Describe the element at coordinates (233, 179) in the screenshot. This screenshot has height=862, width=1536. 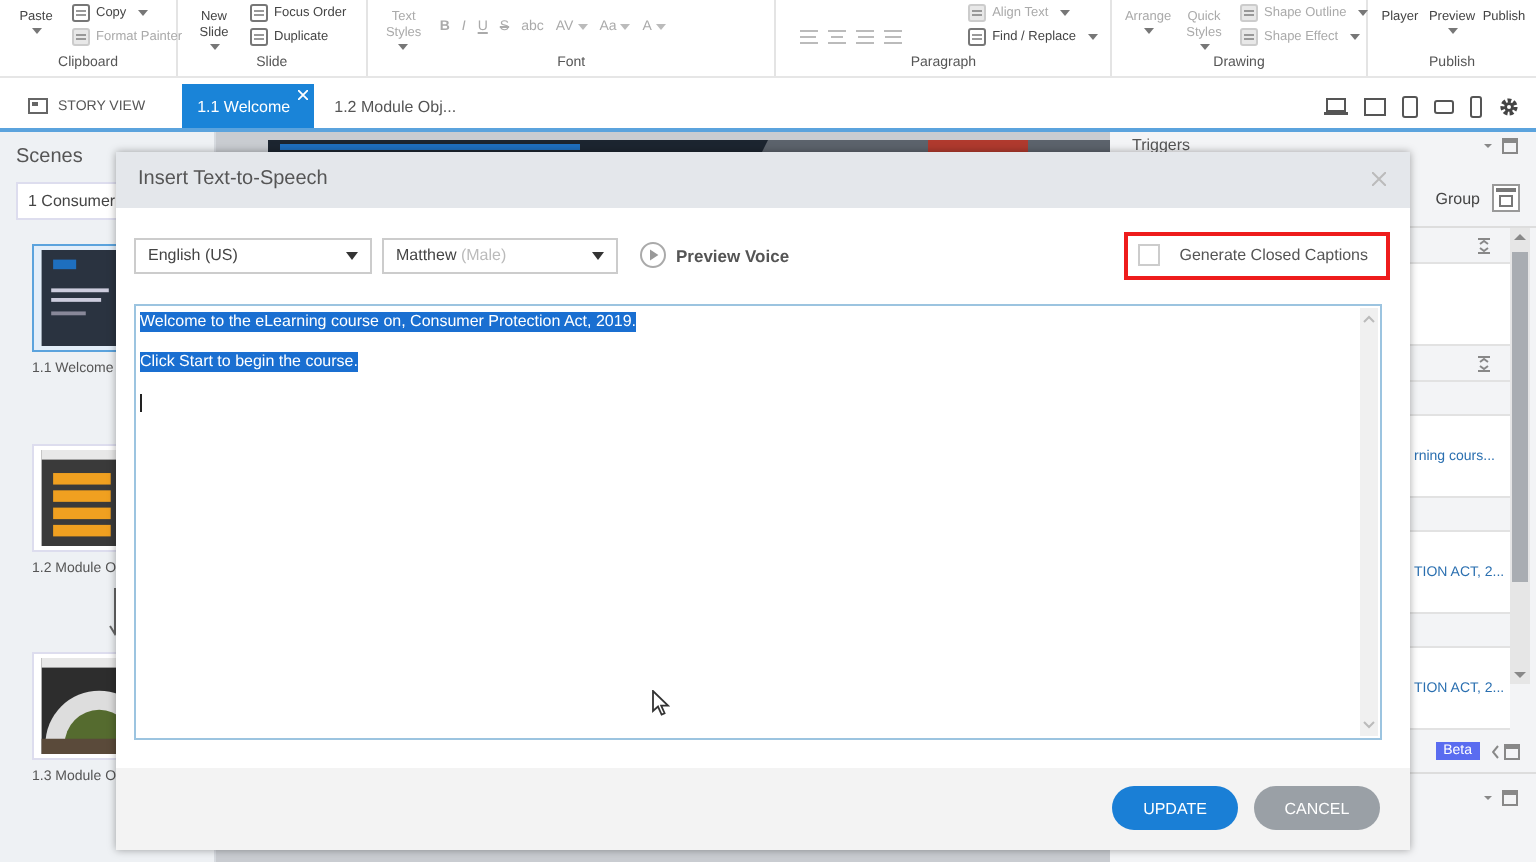
I see `dialog-title: Insert Text-to-Speech` at that location.